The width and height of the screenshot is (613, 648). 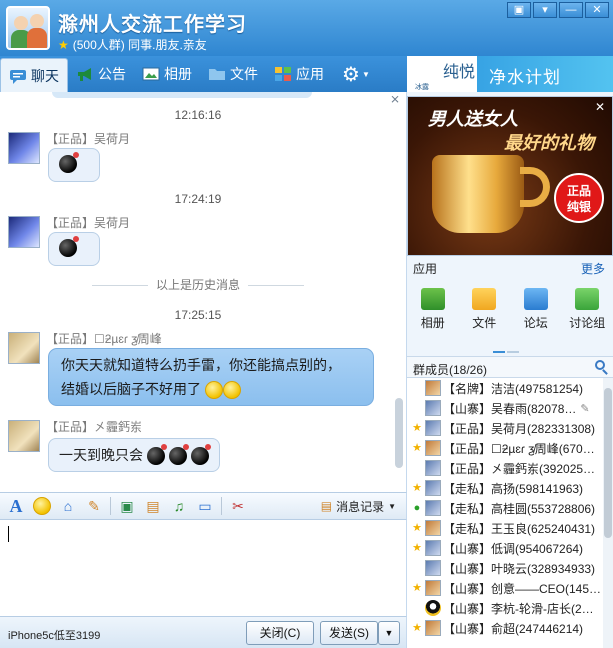 What do you see at coordinates (433, 311) in the screenshot?
I see `app-album: 相册` at bounding box center [433, 311].